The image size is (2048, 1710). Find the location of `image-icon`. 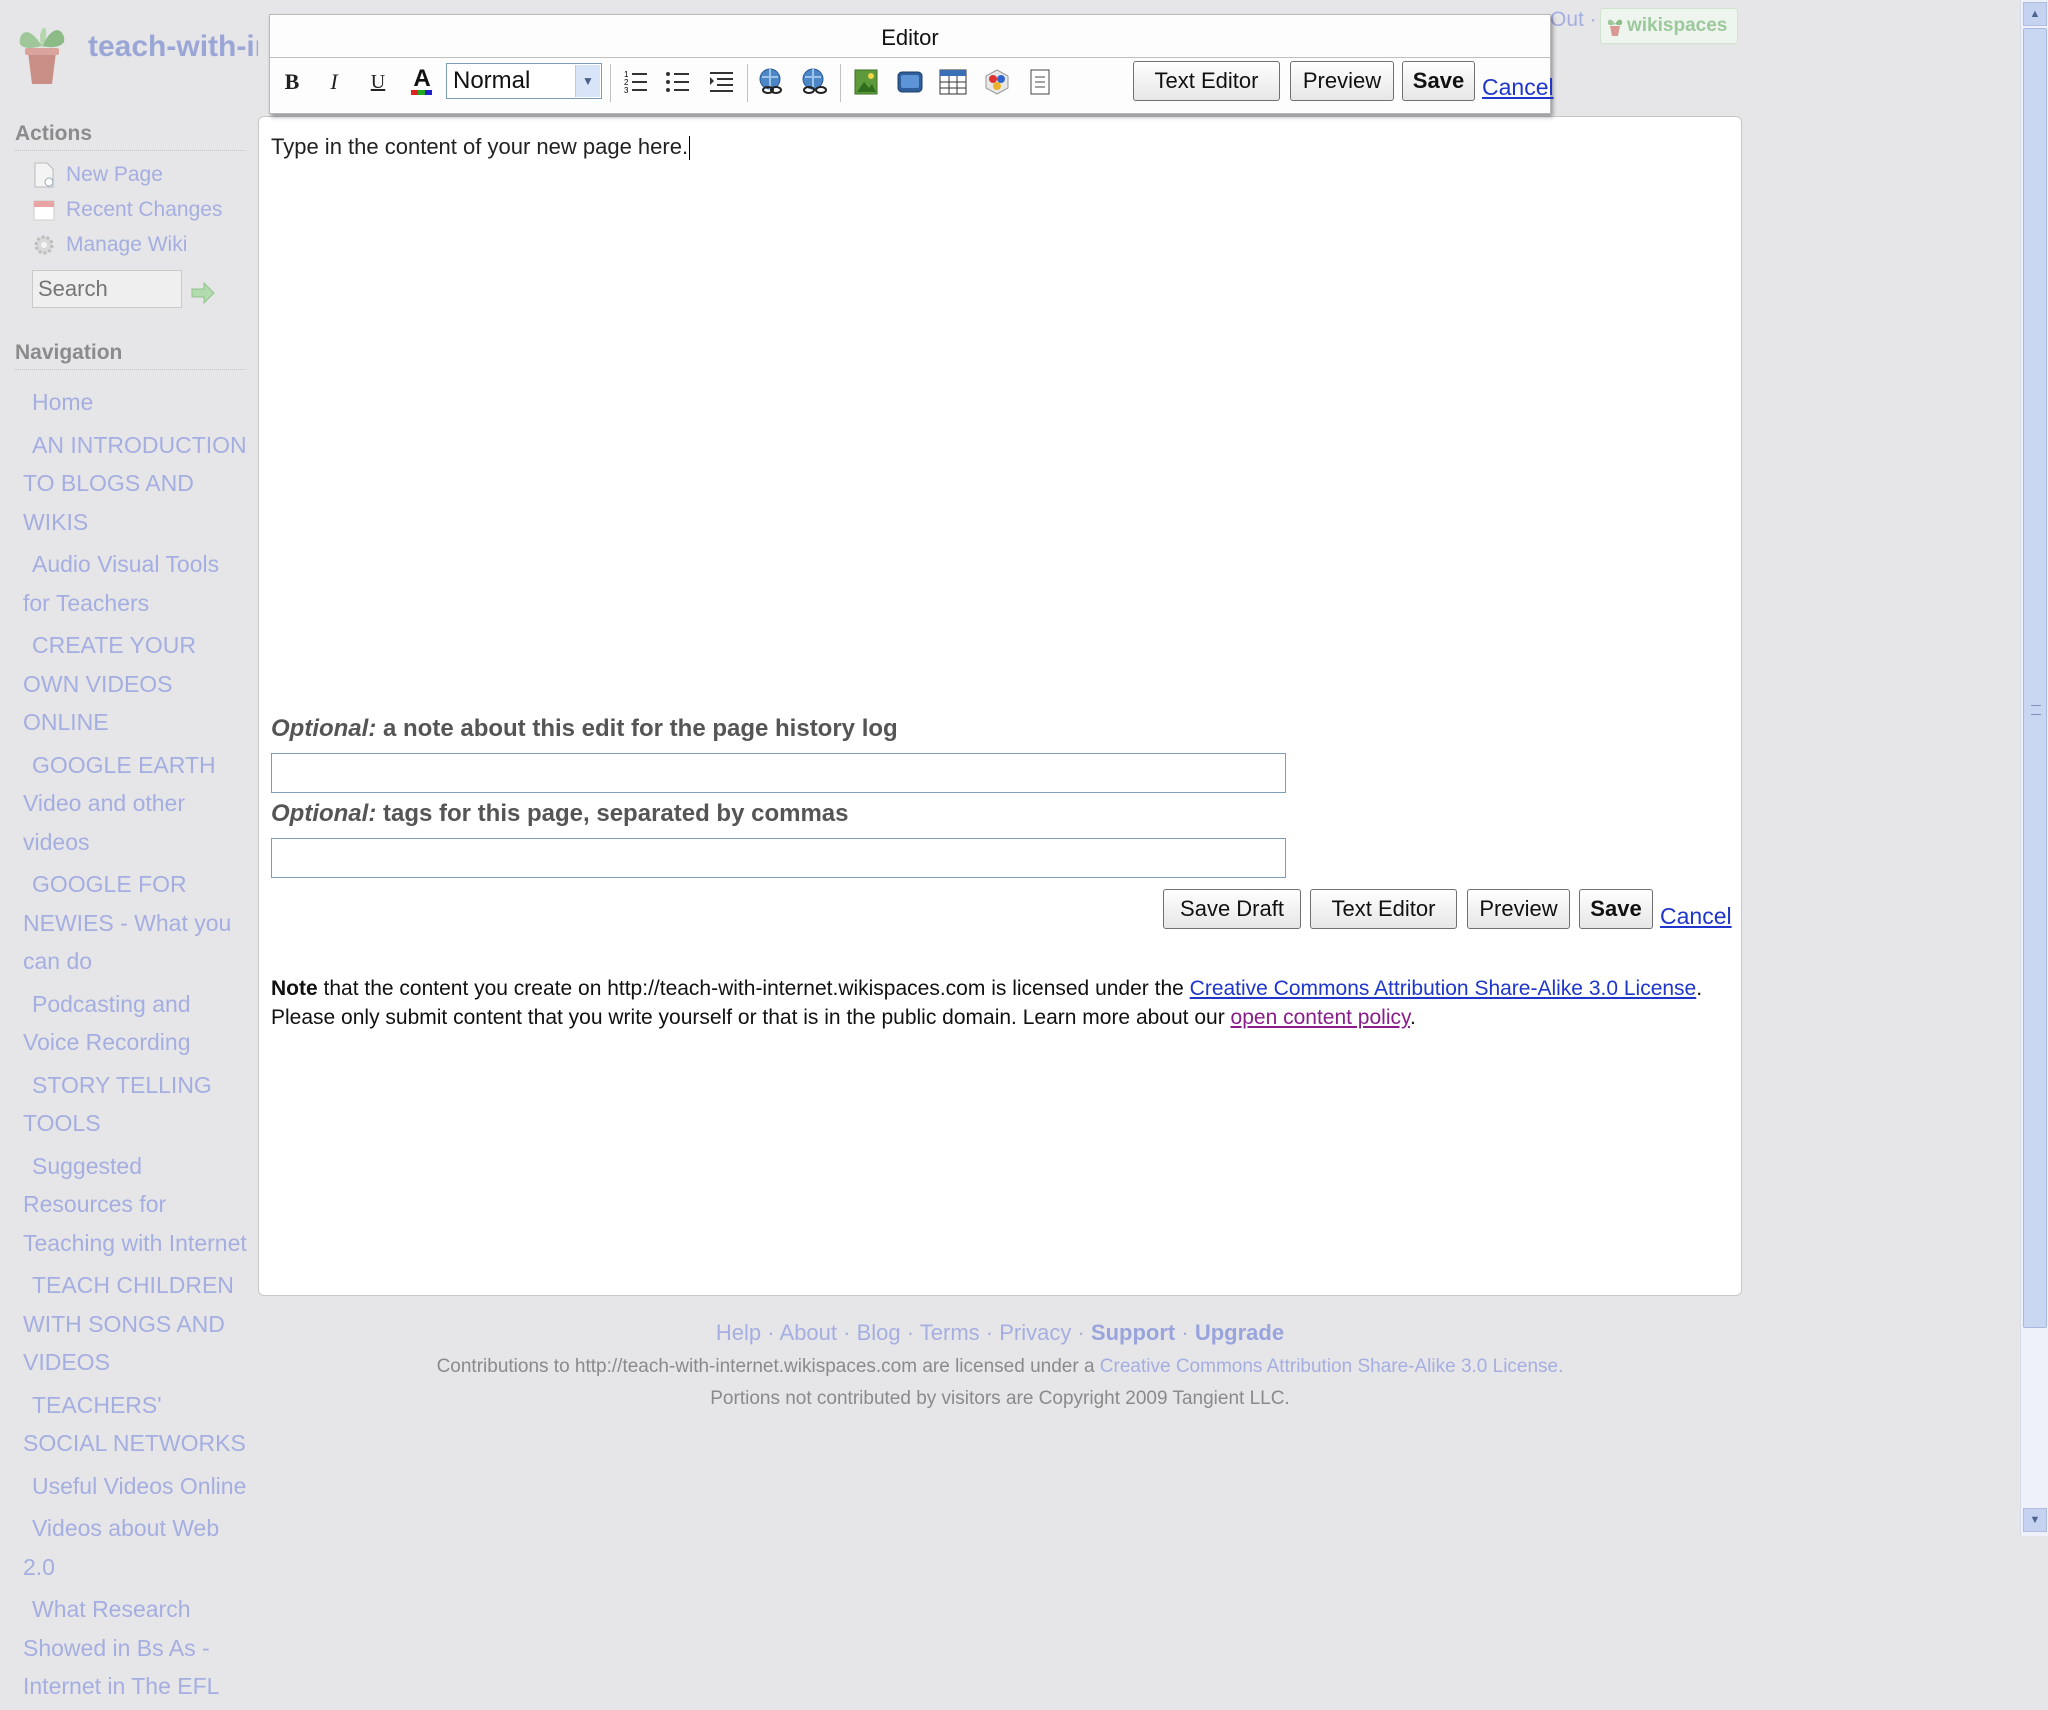

image-icon is located at coordinates (866, 82).